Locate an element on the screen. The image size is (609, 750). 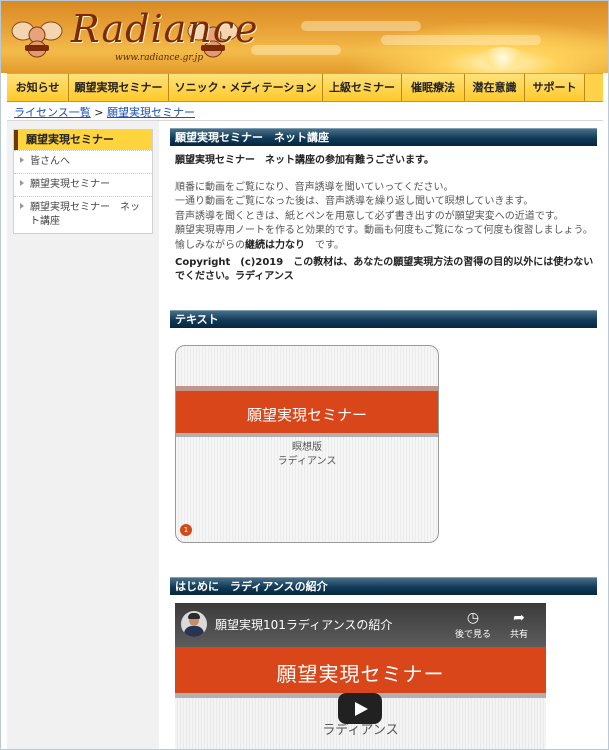
site-logo: Radiance is located at coordinates (165, 29).